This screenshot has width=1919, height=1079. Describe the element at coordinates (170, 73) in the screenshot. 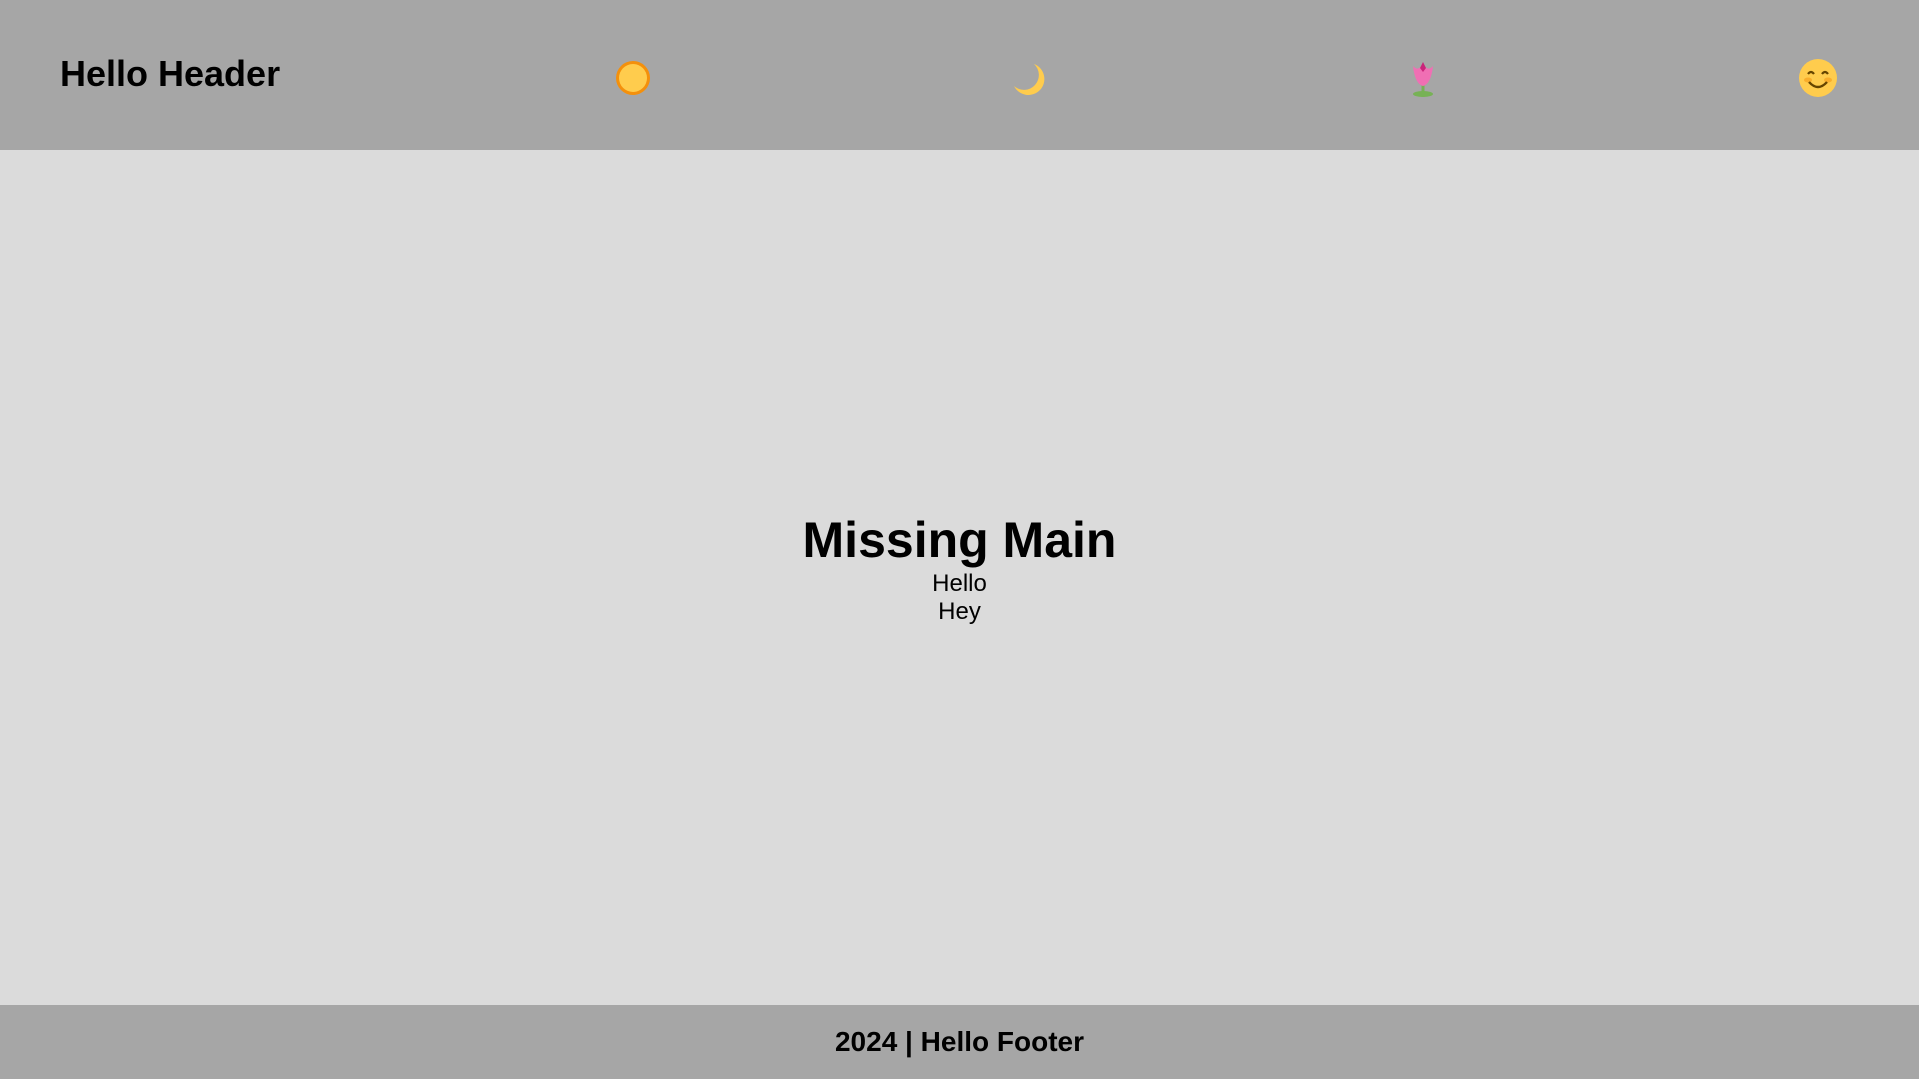

I see `header-title: Hello Header` at that location.